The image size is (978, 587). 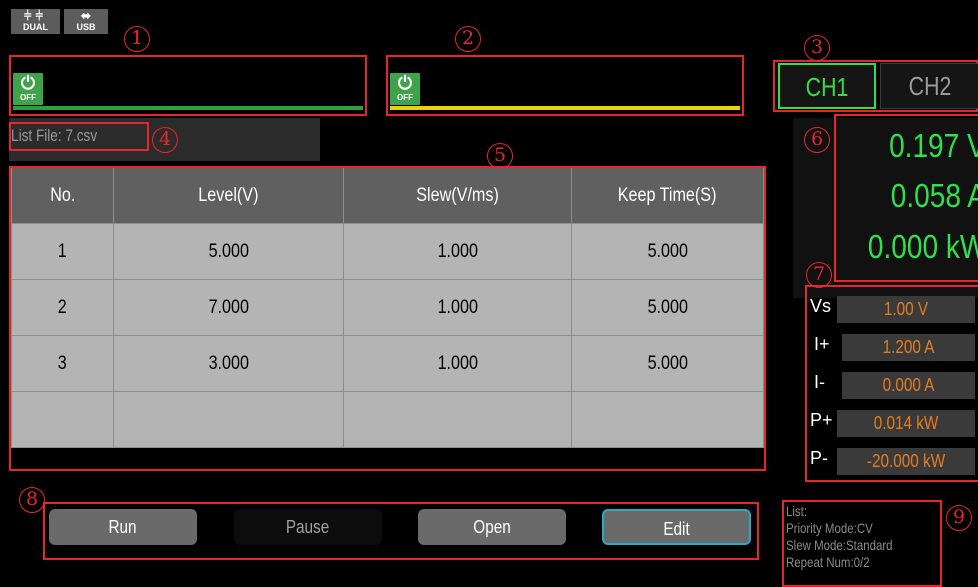 What do you see at coordinates (405, 97) in the screenshot?
I see `ch2-power-label: OFF` at bounding box center [405, 97].